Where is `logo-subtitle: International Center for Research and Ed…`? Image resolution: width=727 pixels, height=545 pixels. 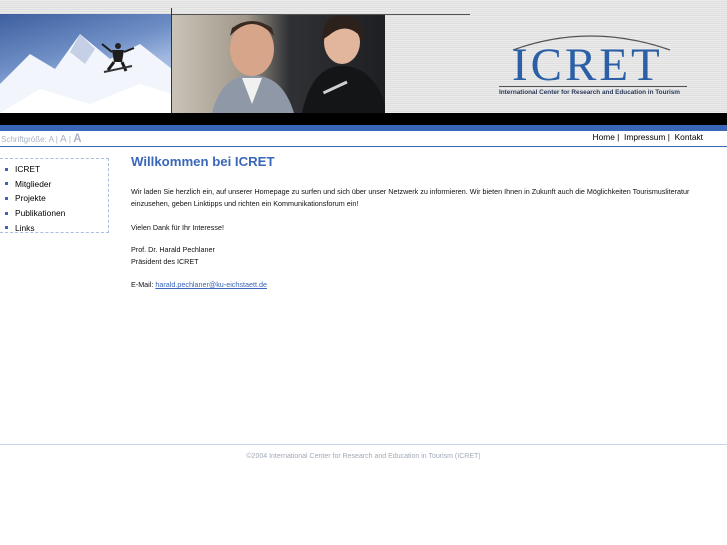 logo-subtitle: International Center for Research and Ed… is located at coordinates (589, 92).